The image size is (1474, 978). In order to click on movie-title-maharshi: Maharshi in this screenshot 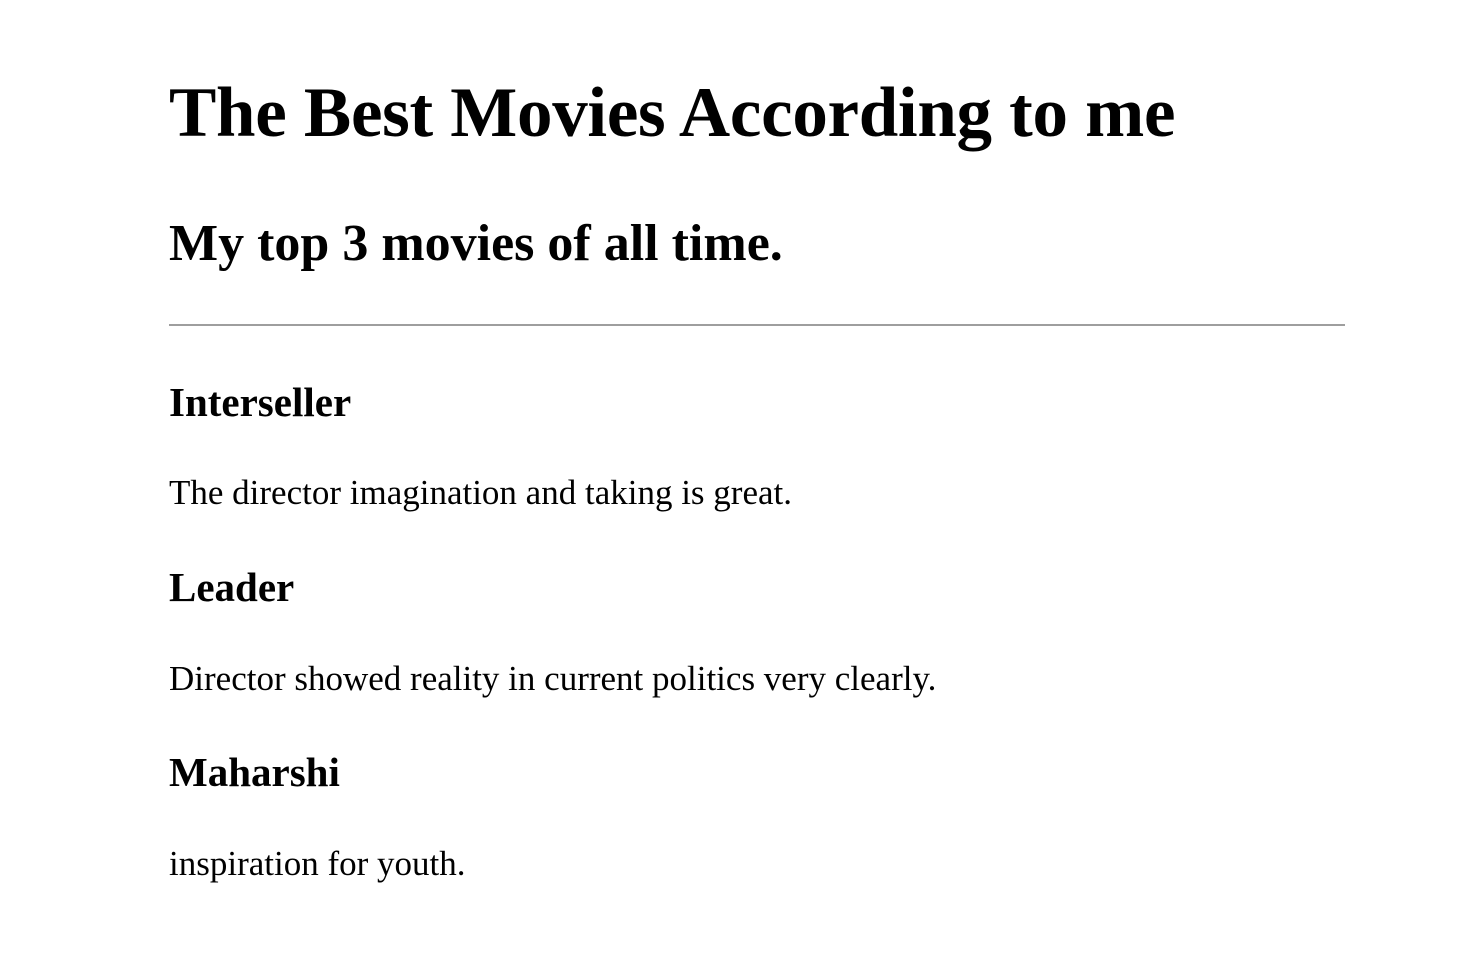, I will do `click(254, 772)`.